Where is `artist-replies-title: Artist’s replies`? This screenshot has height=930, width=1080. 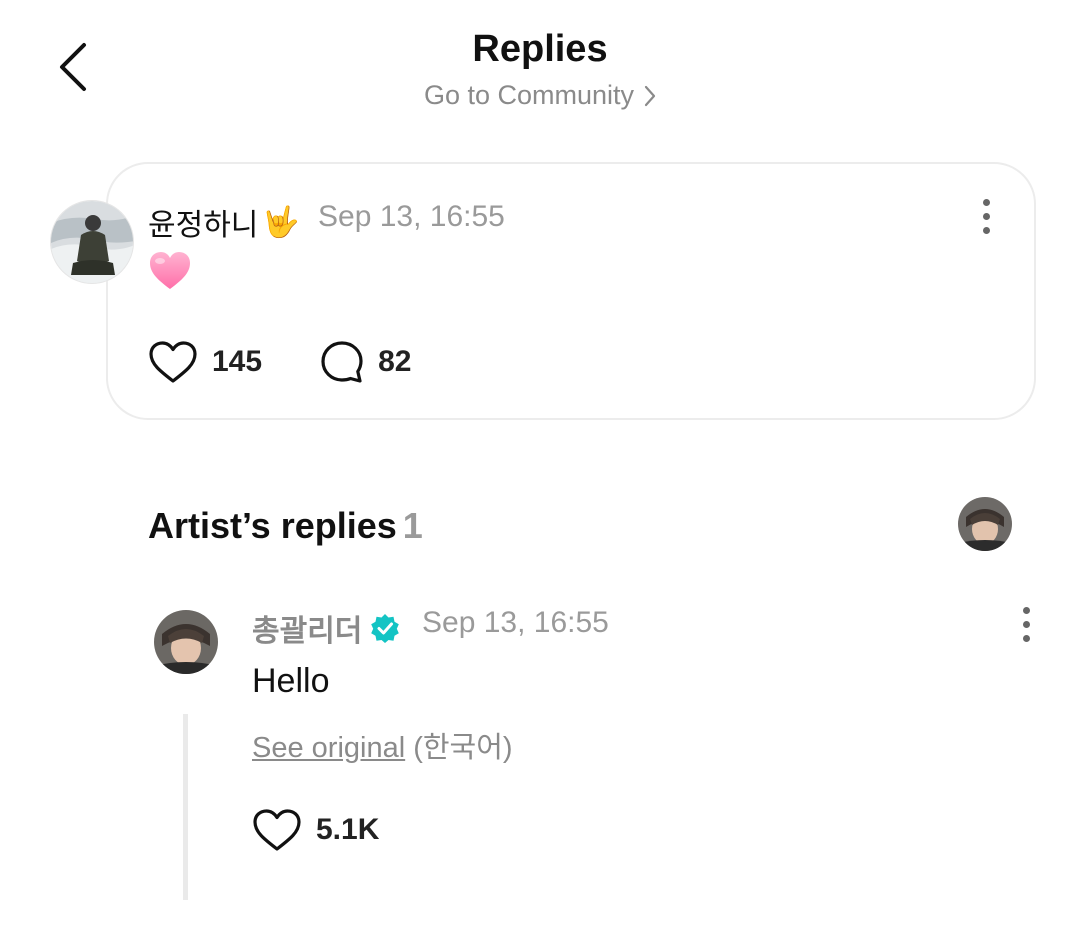
artist-replies-title: Artist’s replies is located at coordinates (272, 525).